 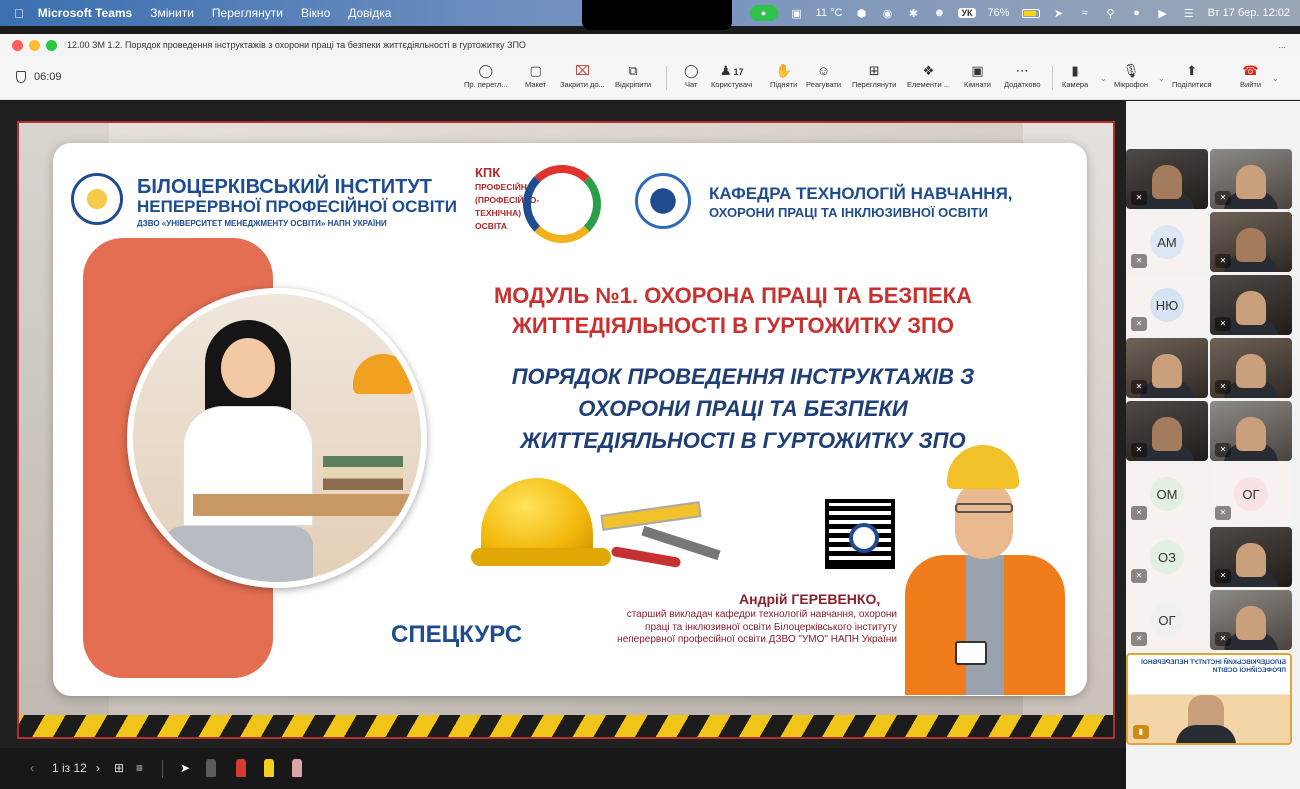 What do you see at coordinates (797, 13) in the screenshot?
I see `screen-record-icon: ▣` at bounding box center [797, 13].